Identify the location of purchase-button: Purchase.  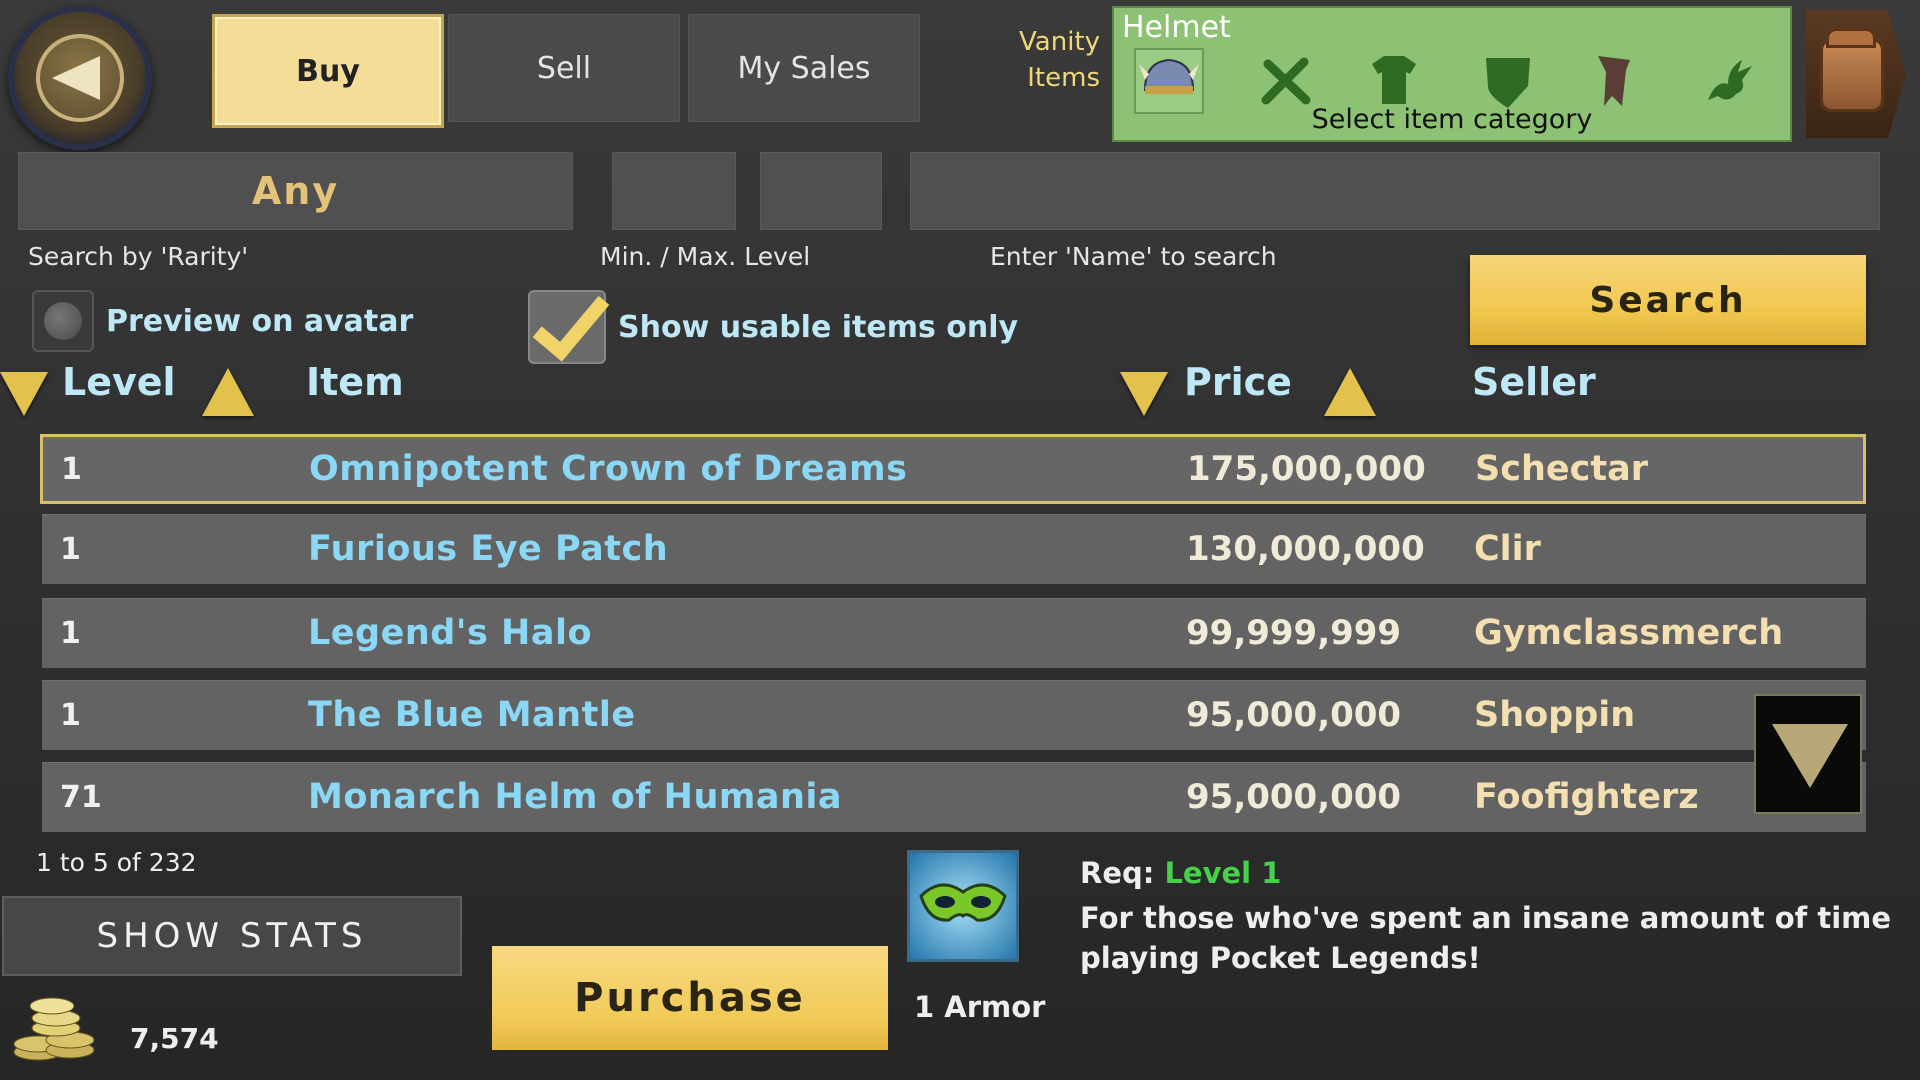
(690, 998).